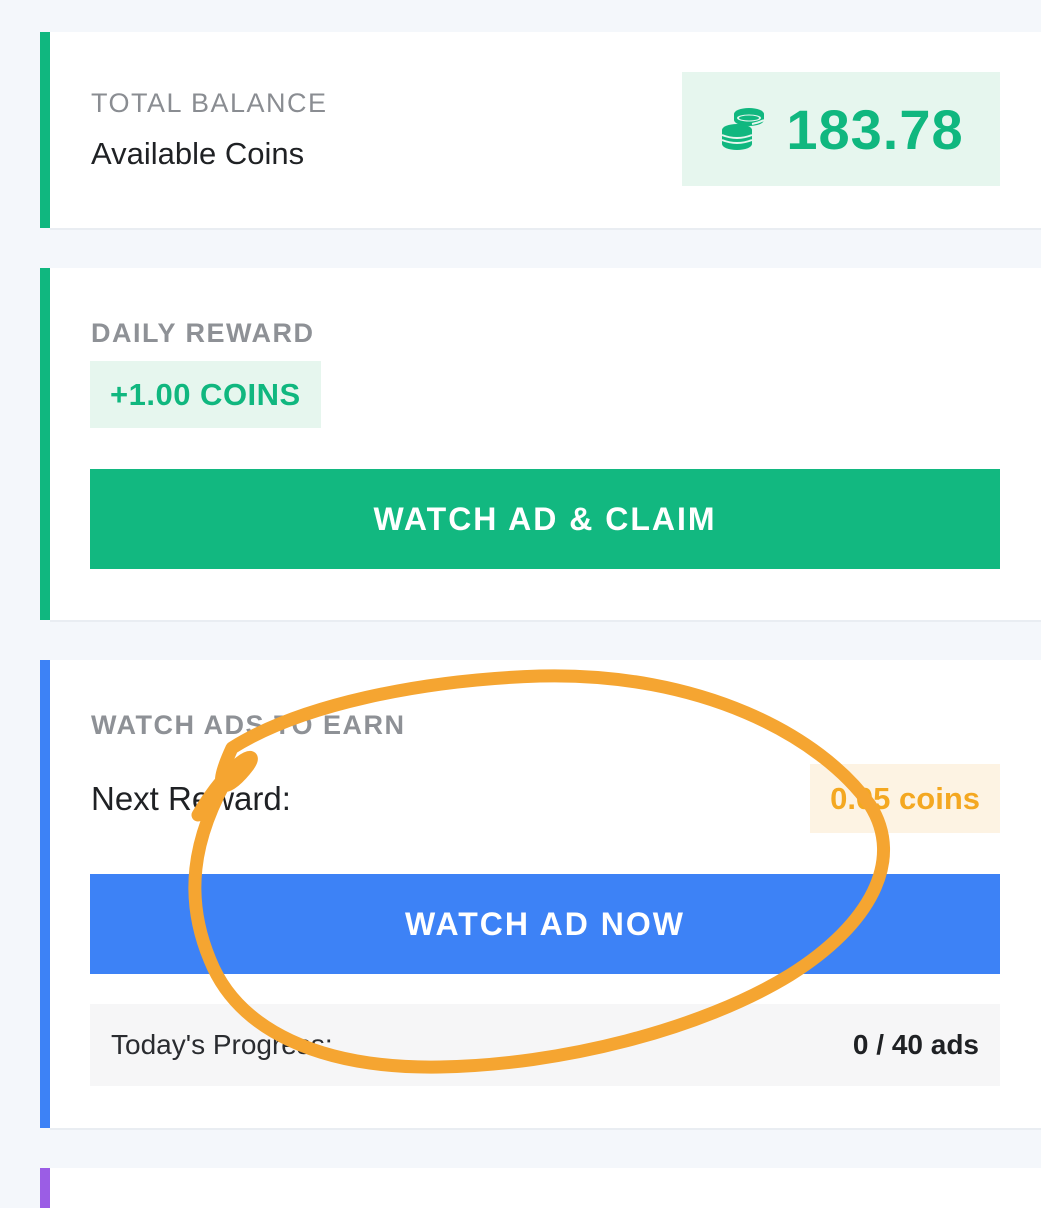 This screenshot has width=1041, height=1208. What do you see at coordinates (905, 798) in the screenshot?
I see `next-reward-badge: 0.05 coins` at bounding box center [905, 798].